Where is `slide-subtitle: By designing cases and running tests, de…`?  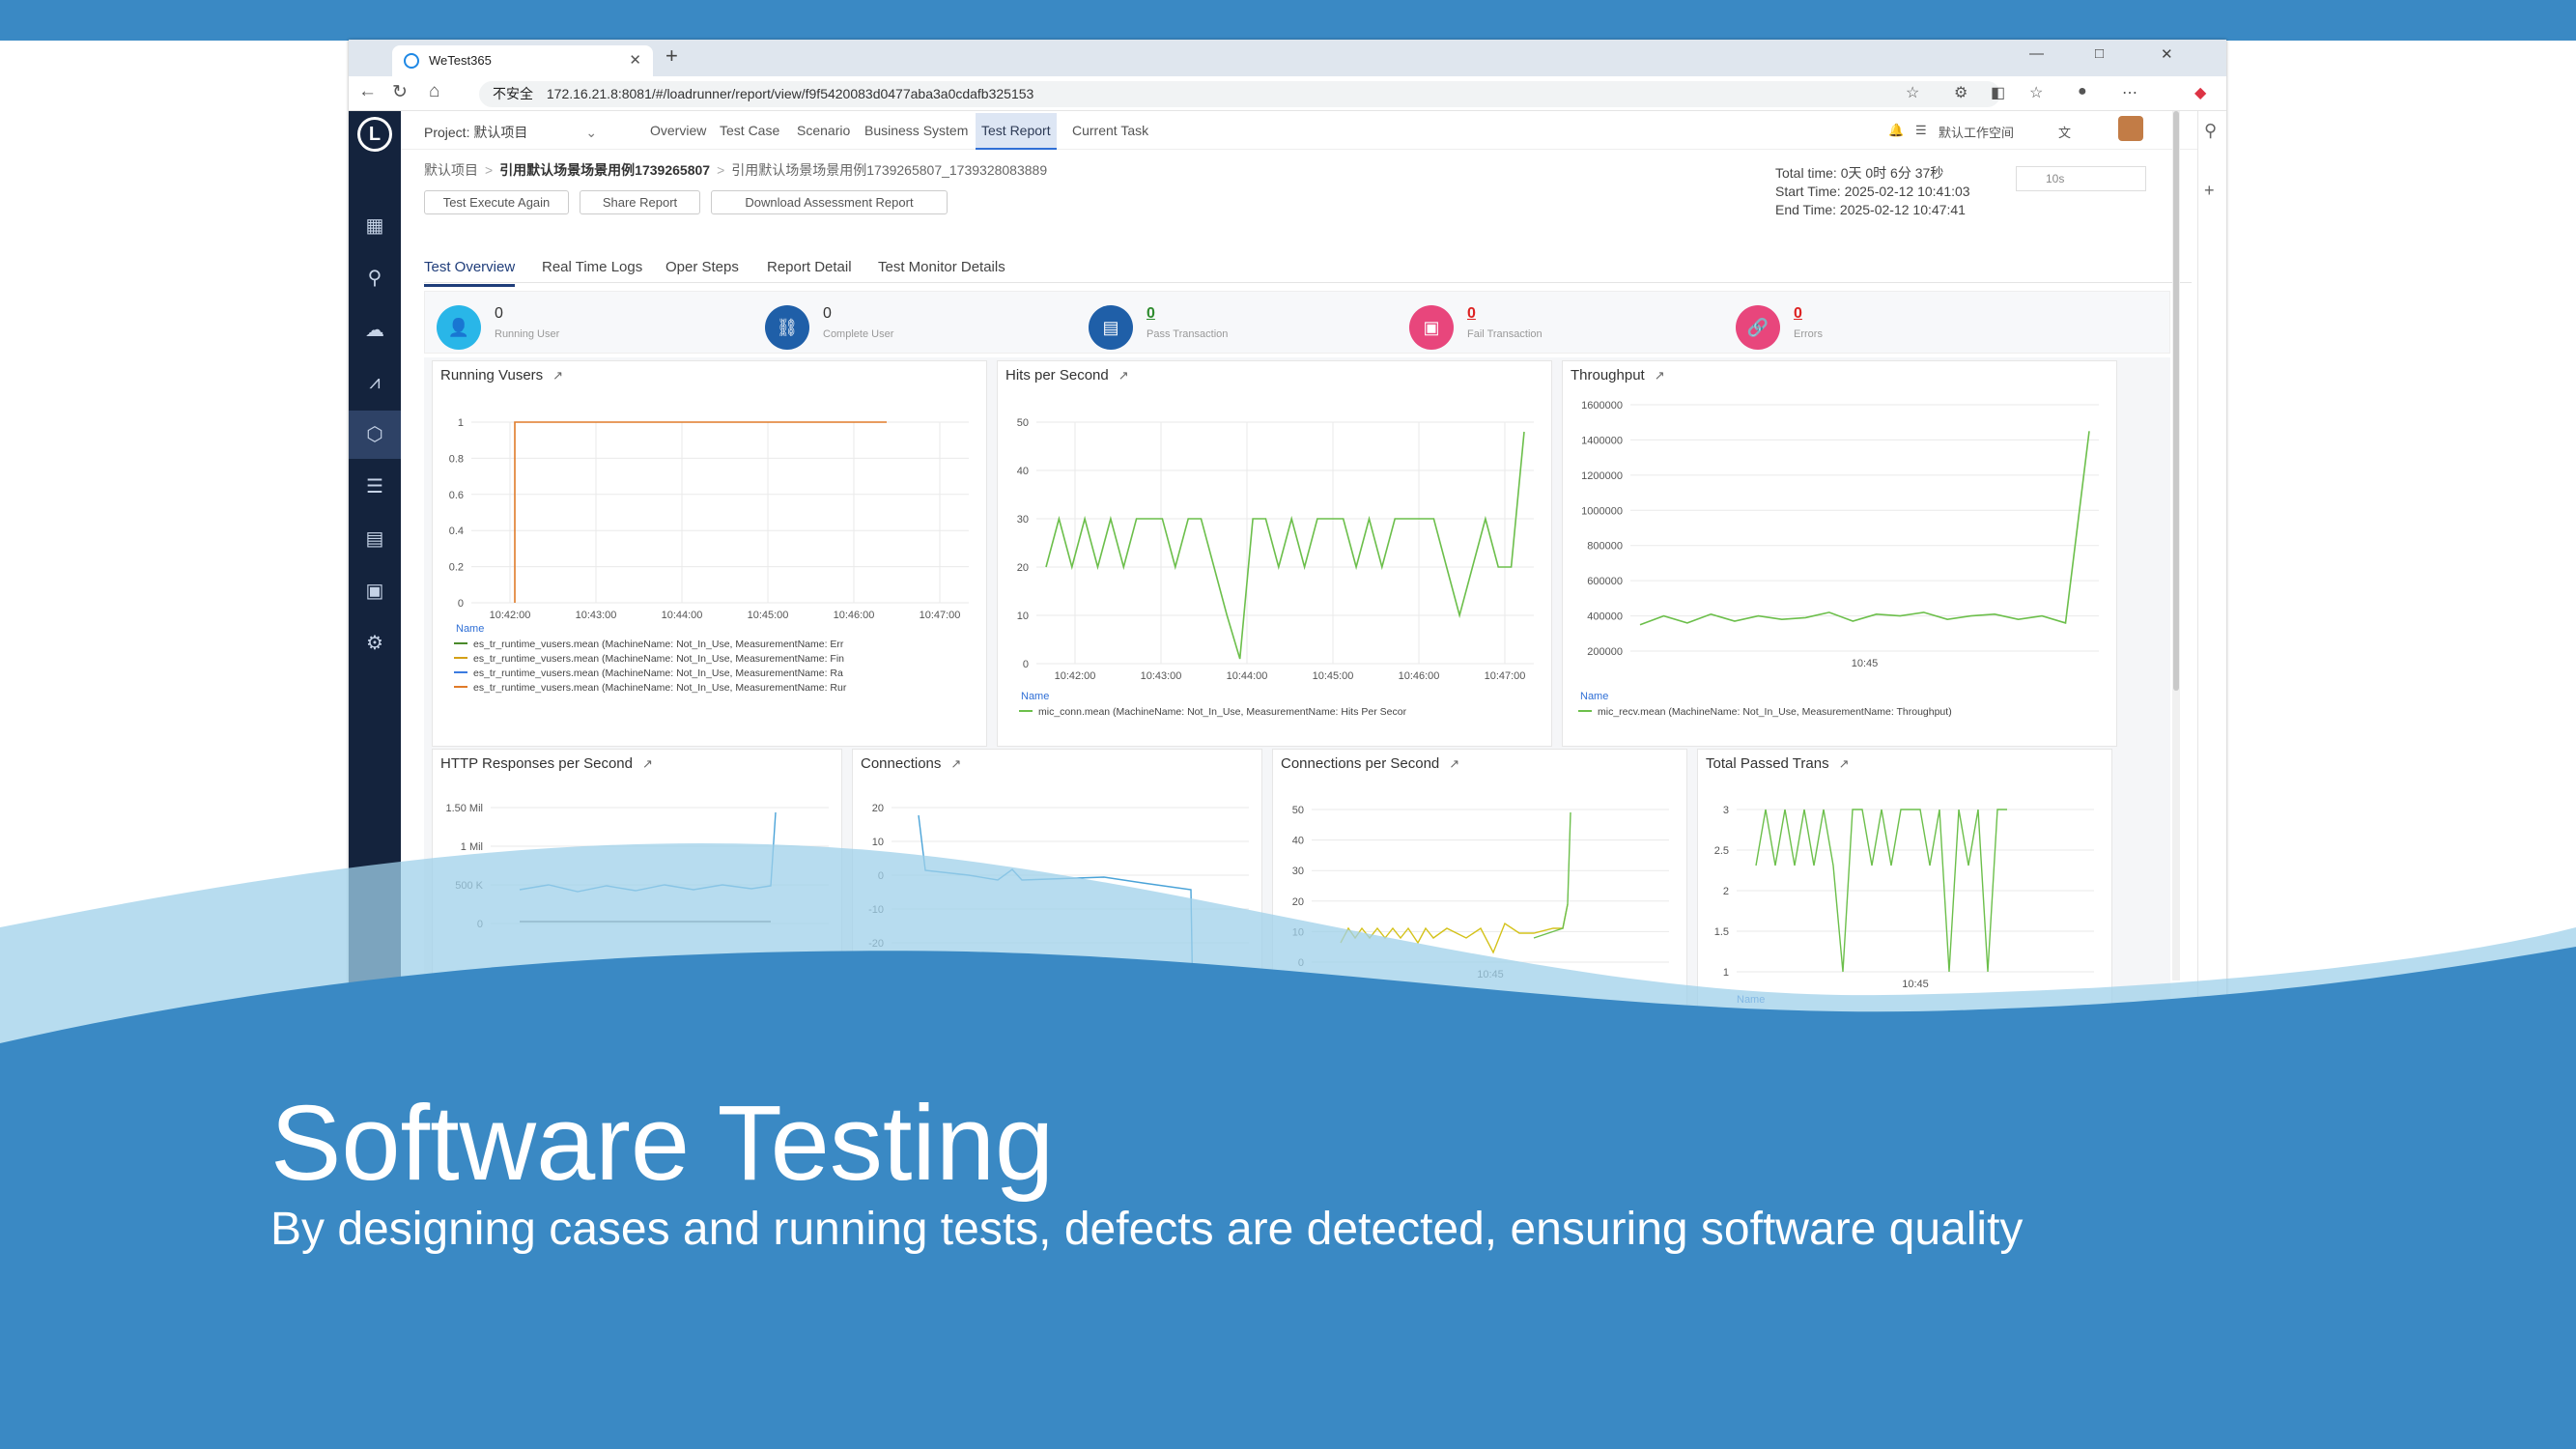 slide-subtitle: By designing cases and running tests, de… is located at coordinates (1147, 1229).